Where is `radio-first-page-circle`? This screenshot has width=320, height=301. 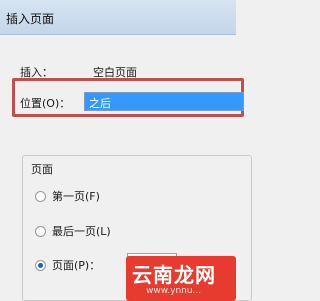
radio-first-page-circle is located at coordinates (40, 196).